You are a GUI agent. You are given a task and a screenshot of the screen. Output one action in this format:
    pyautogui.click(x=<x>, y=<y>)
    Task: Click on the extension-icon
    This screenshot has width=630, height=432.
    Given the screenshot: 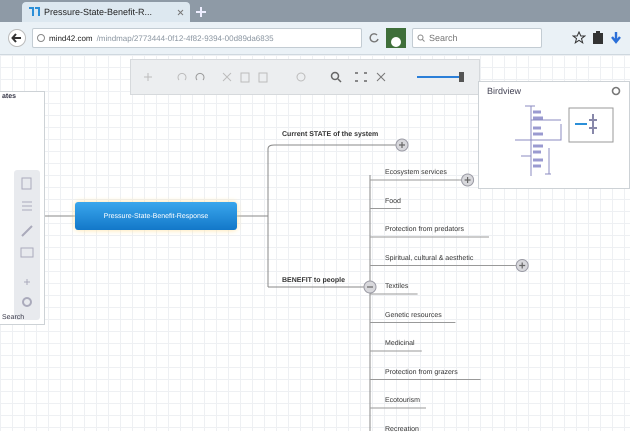 What is the action you would take?
    pyautogui.click(x=396, y=38)
    